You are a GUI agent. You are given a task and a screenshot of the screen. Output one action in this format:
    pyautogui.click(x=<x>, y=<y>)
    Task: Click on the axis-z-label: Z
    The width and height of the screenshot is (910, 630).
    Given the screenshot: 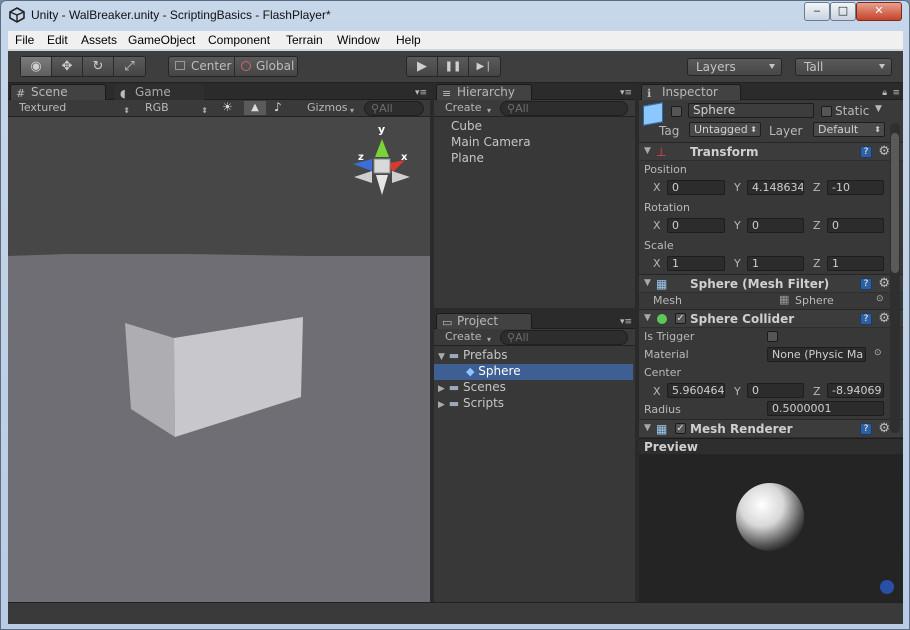 What is the action you would take?
    pyautogui.click(x=817, y=391)
    